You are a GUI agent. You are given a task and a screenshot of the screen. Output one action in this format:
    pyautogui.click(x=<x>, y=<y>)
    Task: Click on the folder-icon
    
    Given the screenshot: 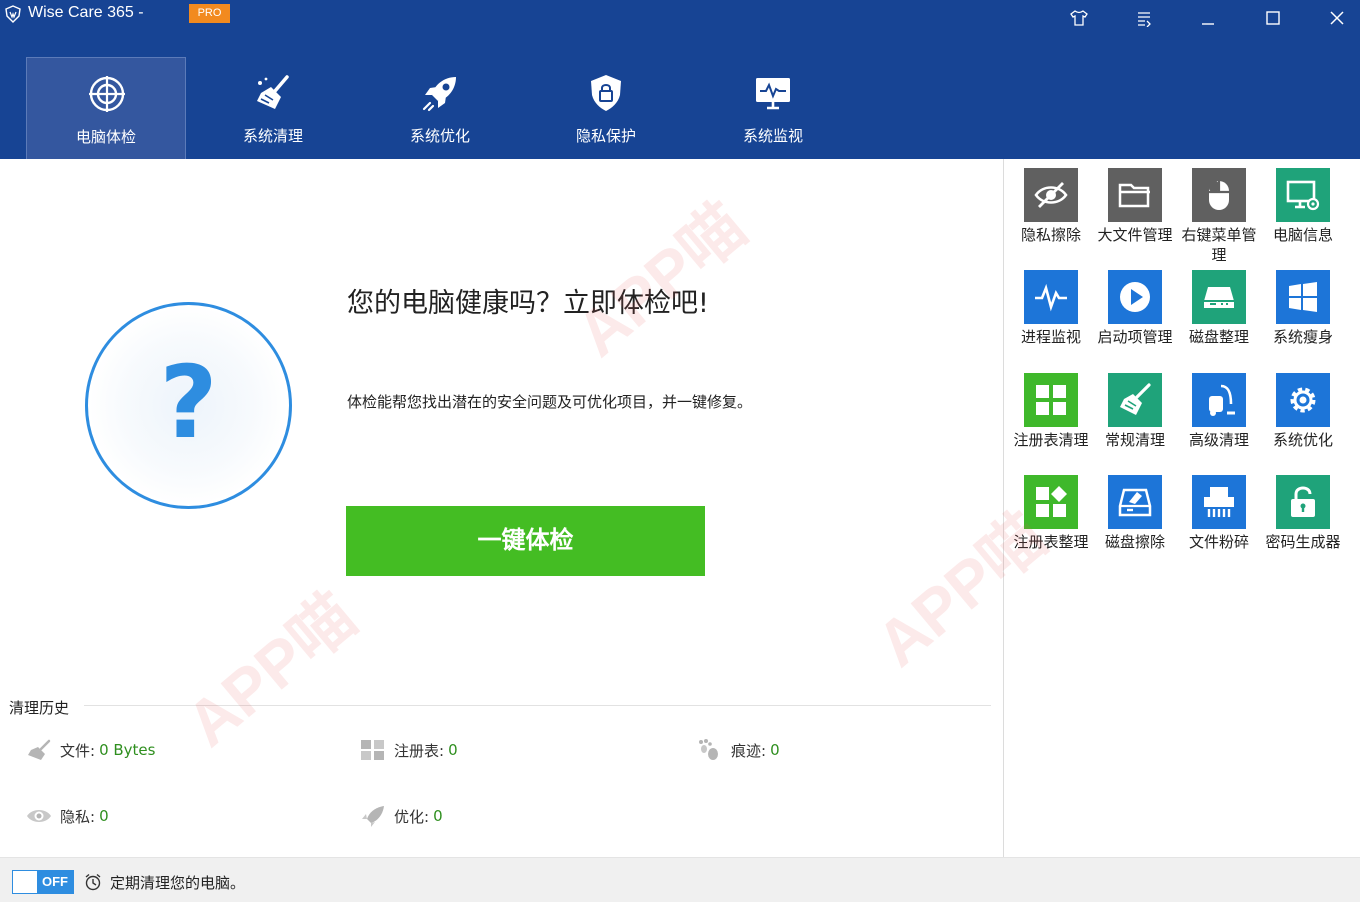 What is the action you would take?
    pyautogui.click(x=1134, y=195)
    